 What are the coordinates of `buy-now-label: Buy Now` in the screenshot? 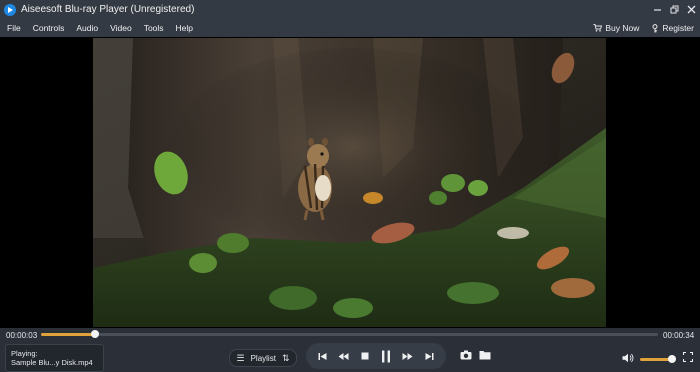 It's located at (622, 28).